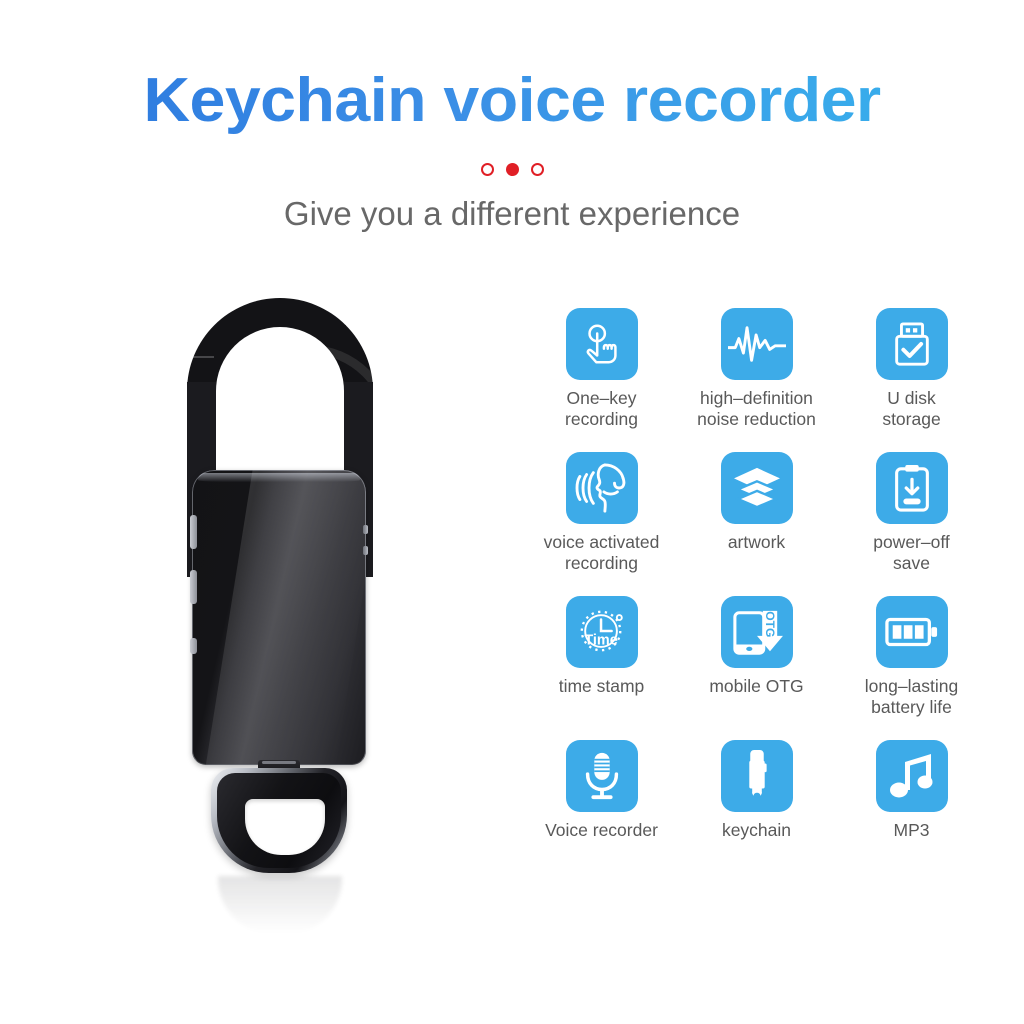 The width and height of the screenshot is (1024, 1024). What do you see at coordinates (770, 624) in the screenshot?
I see `otg-icon-text: OTG` at bounding box center [770, 624].